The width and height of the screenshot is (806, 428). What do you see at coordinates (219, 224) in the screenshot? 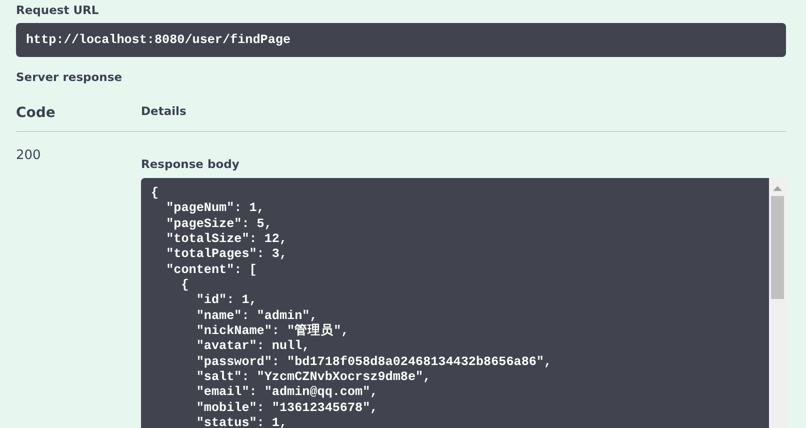
I see `code-line: "pageSize": 5,` at bounding box center [219, 224].